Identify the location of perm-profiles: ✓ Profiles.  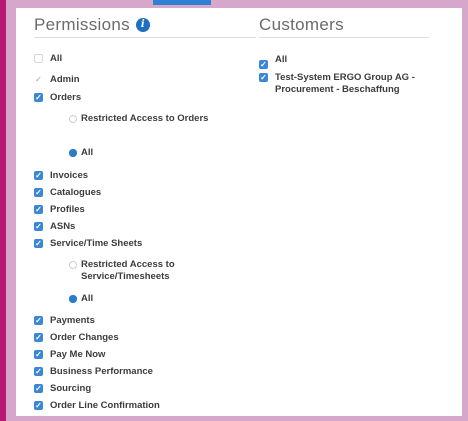
(59, 210).